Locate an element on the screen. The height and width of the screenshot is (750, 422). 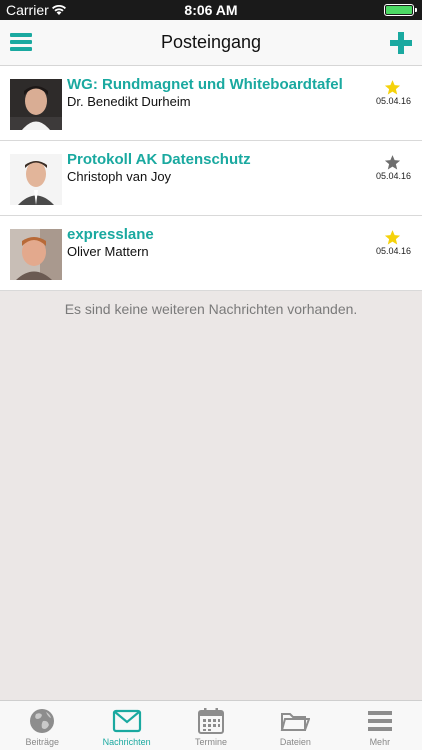
navigation-bar: Posteingang is located at coordinates (211, 43).